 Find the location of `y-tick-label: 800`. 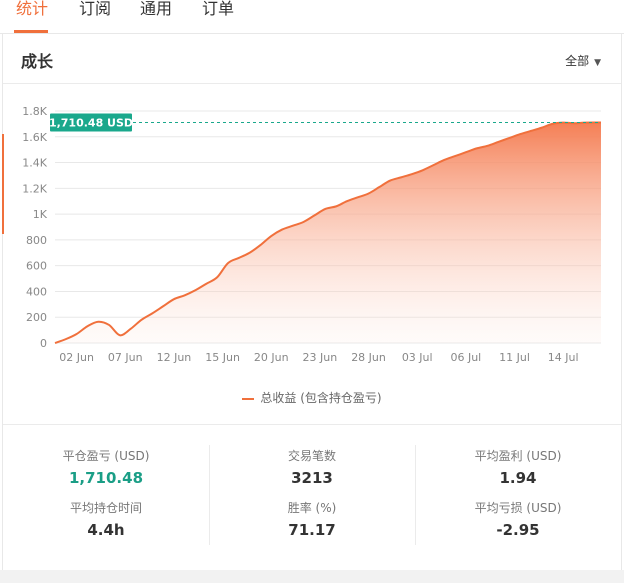

y-tick-label: 800 is located at coordinates (36, 240).